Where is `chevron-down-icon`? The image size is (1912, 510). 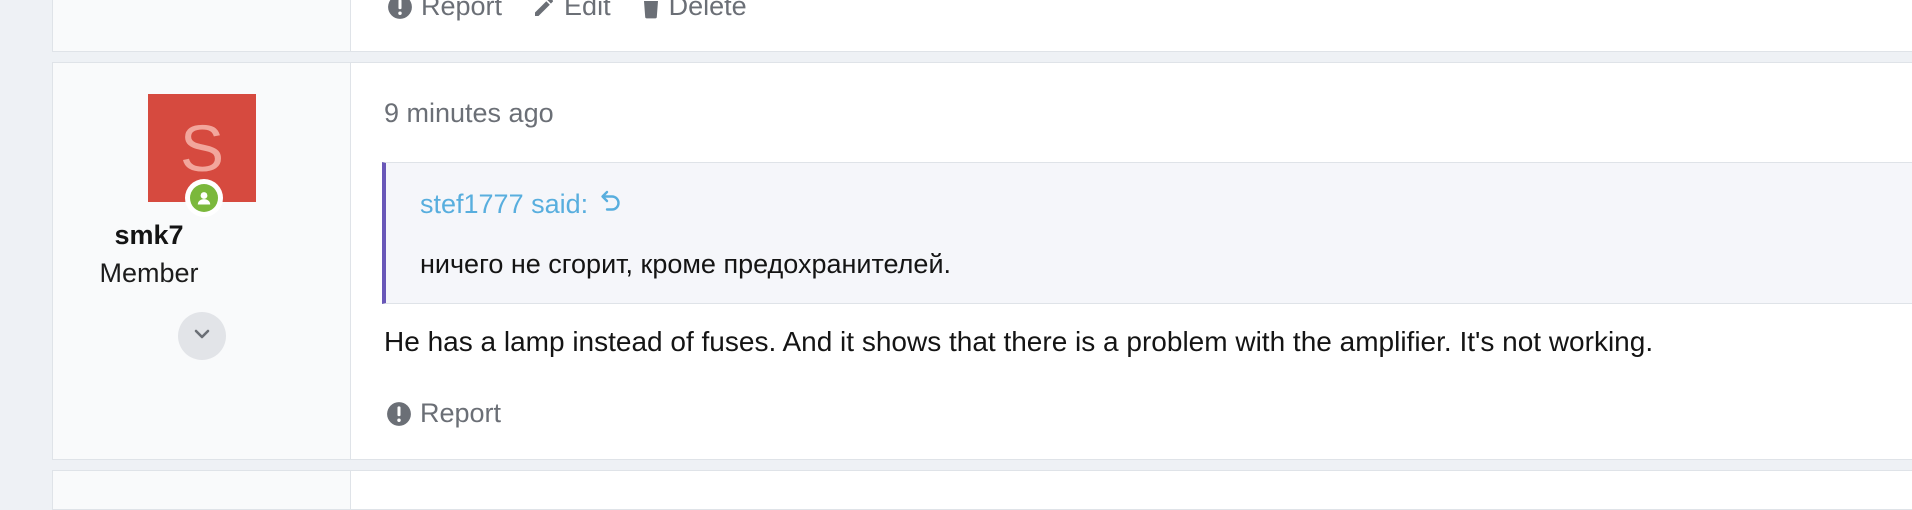 chevron-down-icon is located at coordinates (202, 336).